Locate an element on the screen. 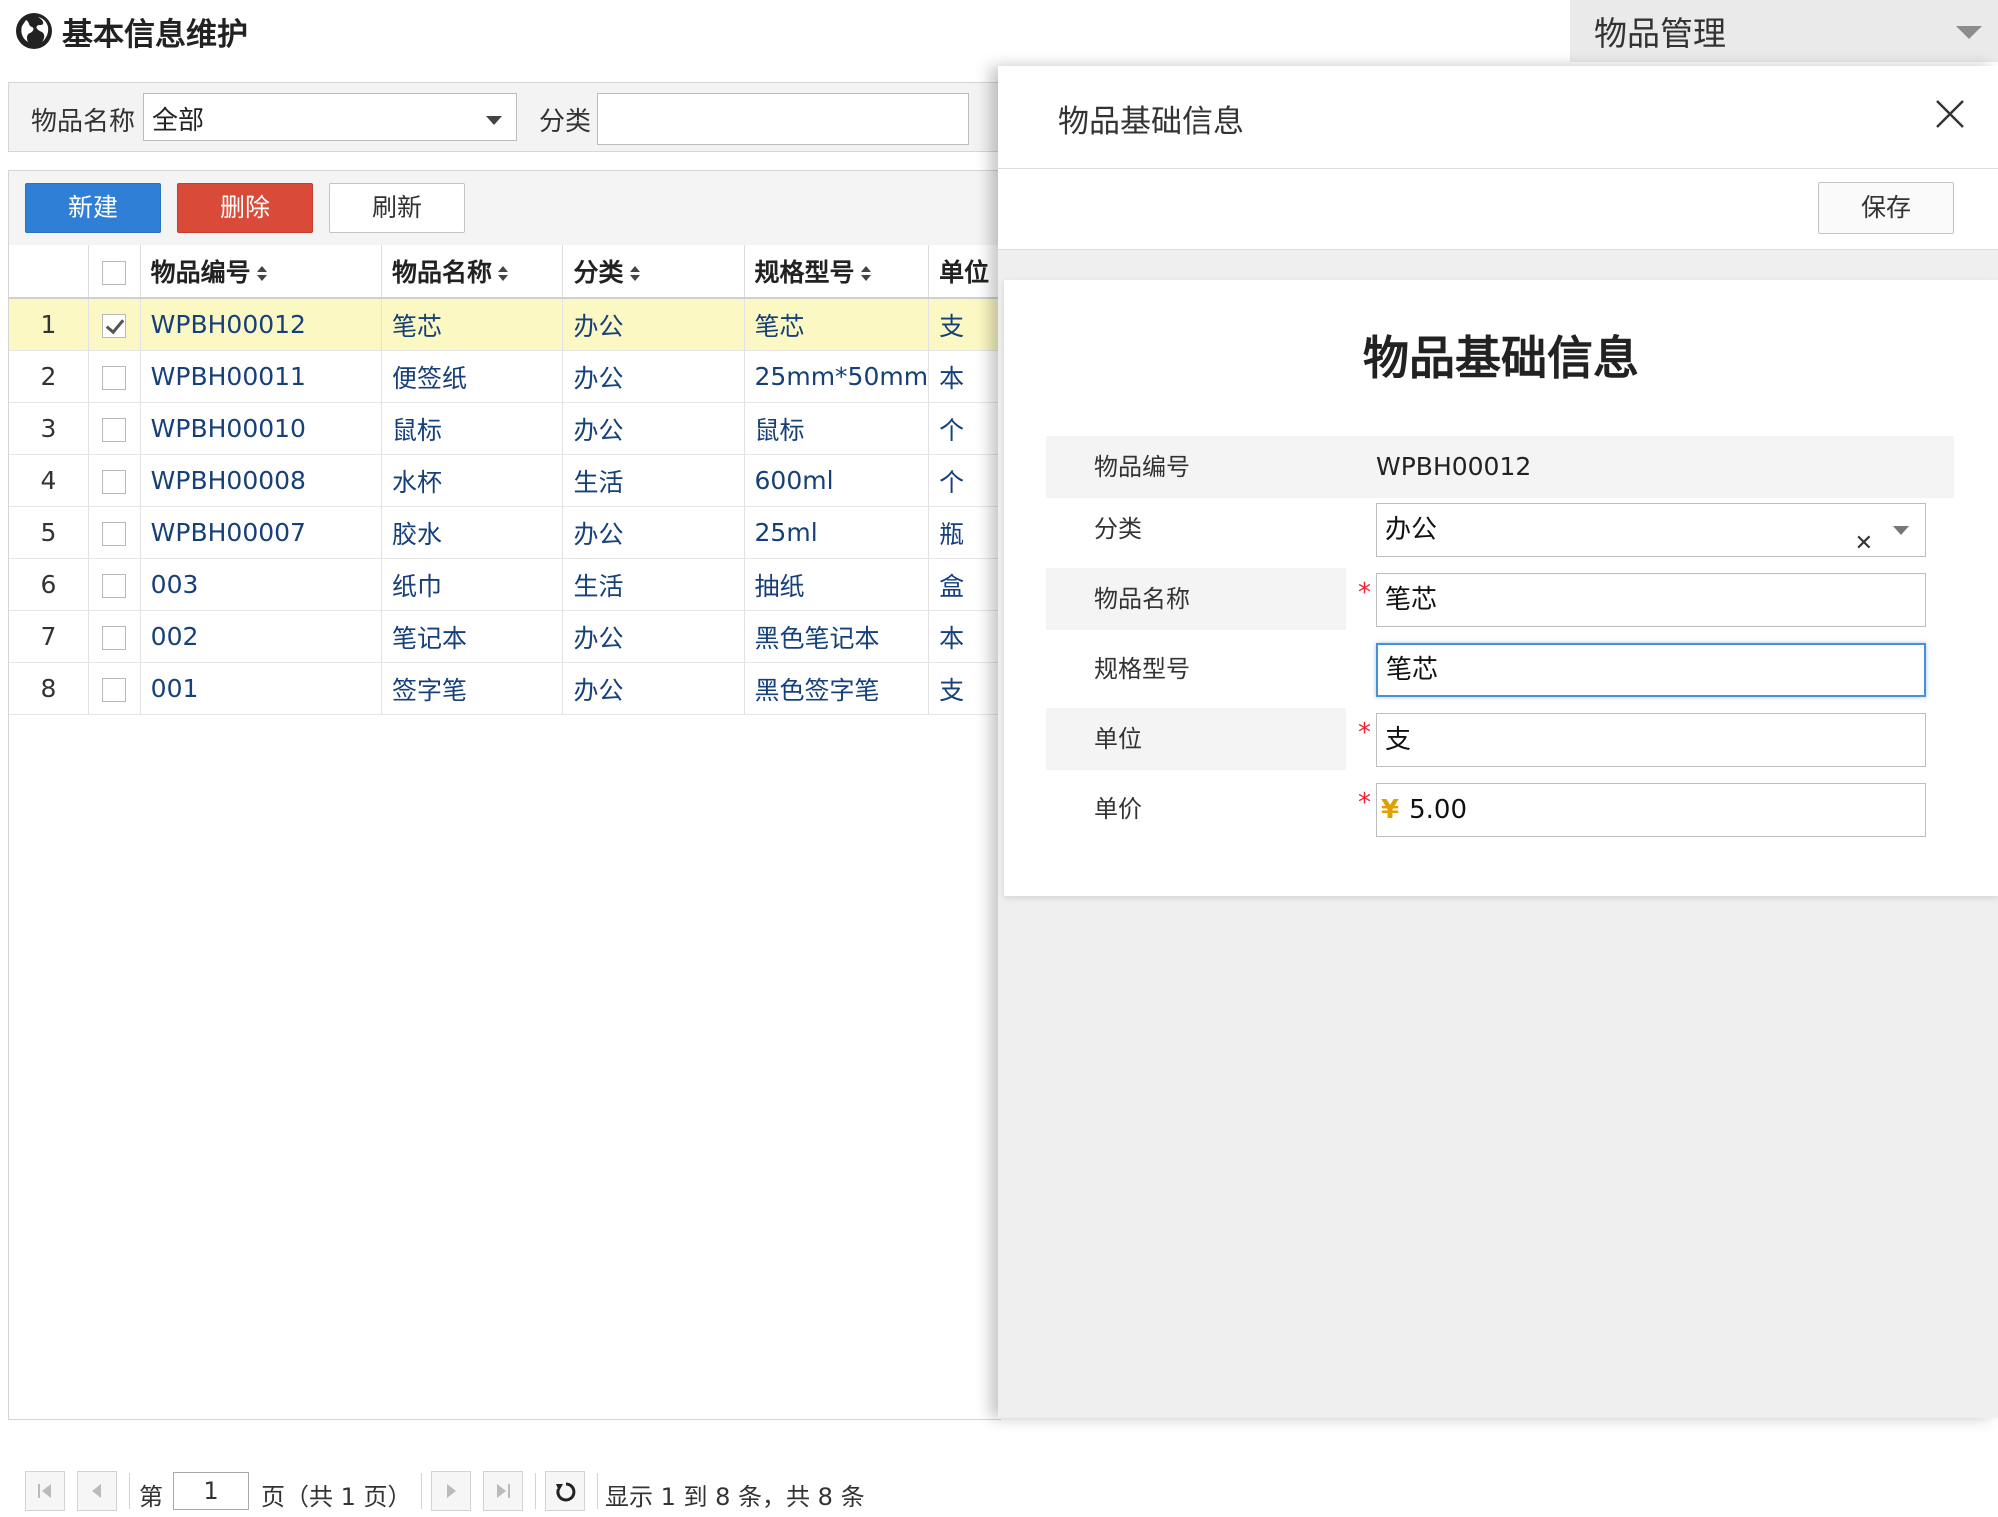 The image size is (1998, 1517). delete-button: 删除 is located at coordinates (245, 208).